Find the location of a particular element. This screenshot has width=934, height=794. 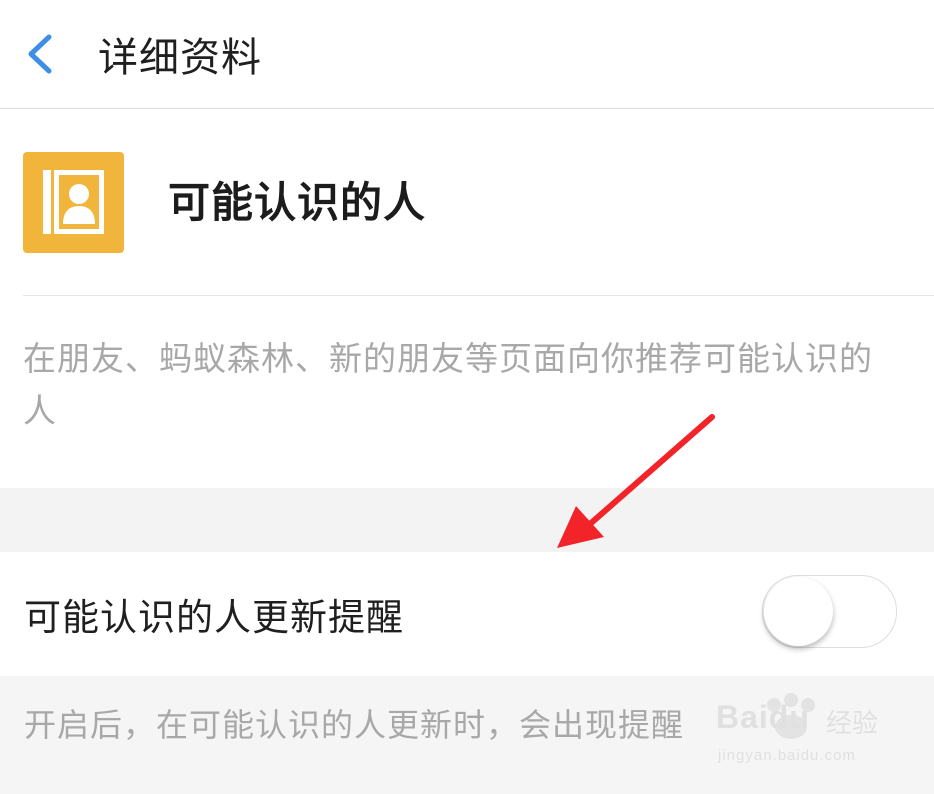

contact-book-icon is located at coordinates (73, 202).